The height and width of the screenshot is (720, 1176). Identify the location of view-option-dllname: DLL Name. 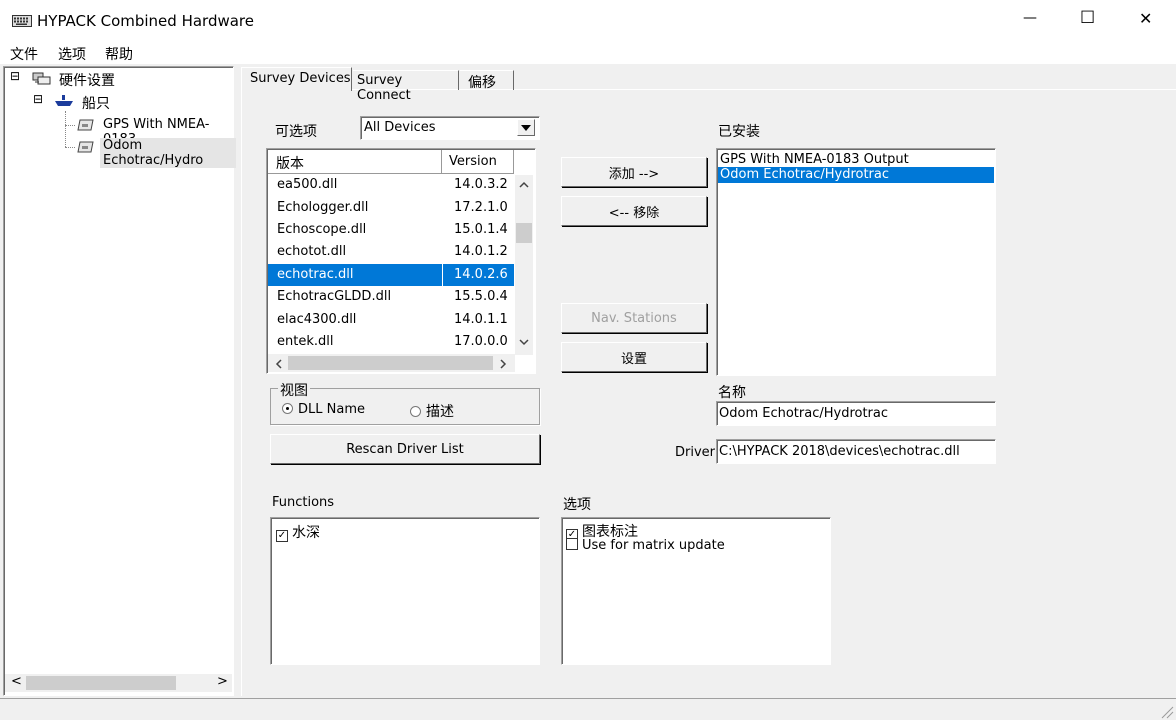
(323, 409).